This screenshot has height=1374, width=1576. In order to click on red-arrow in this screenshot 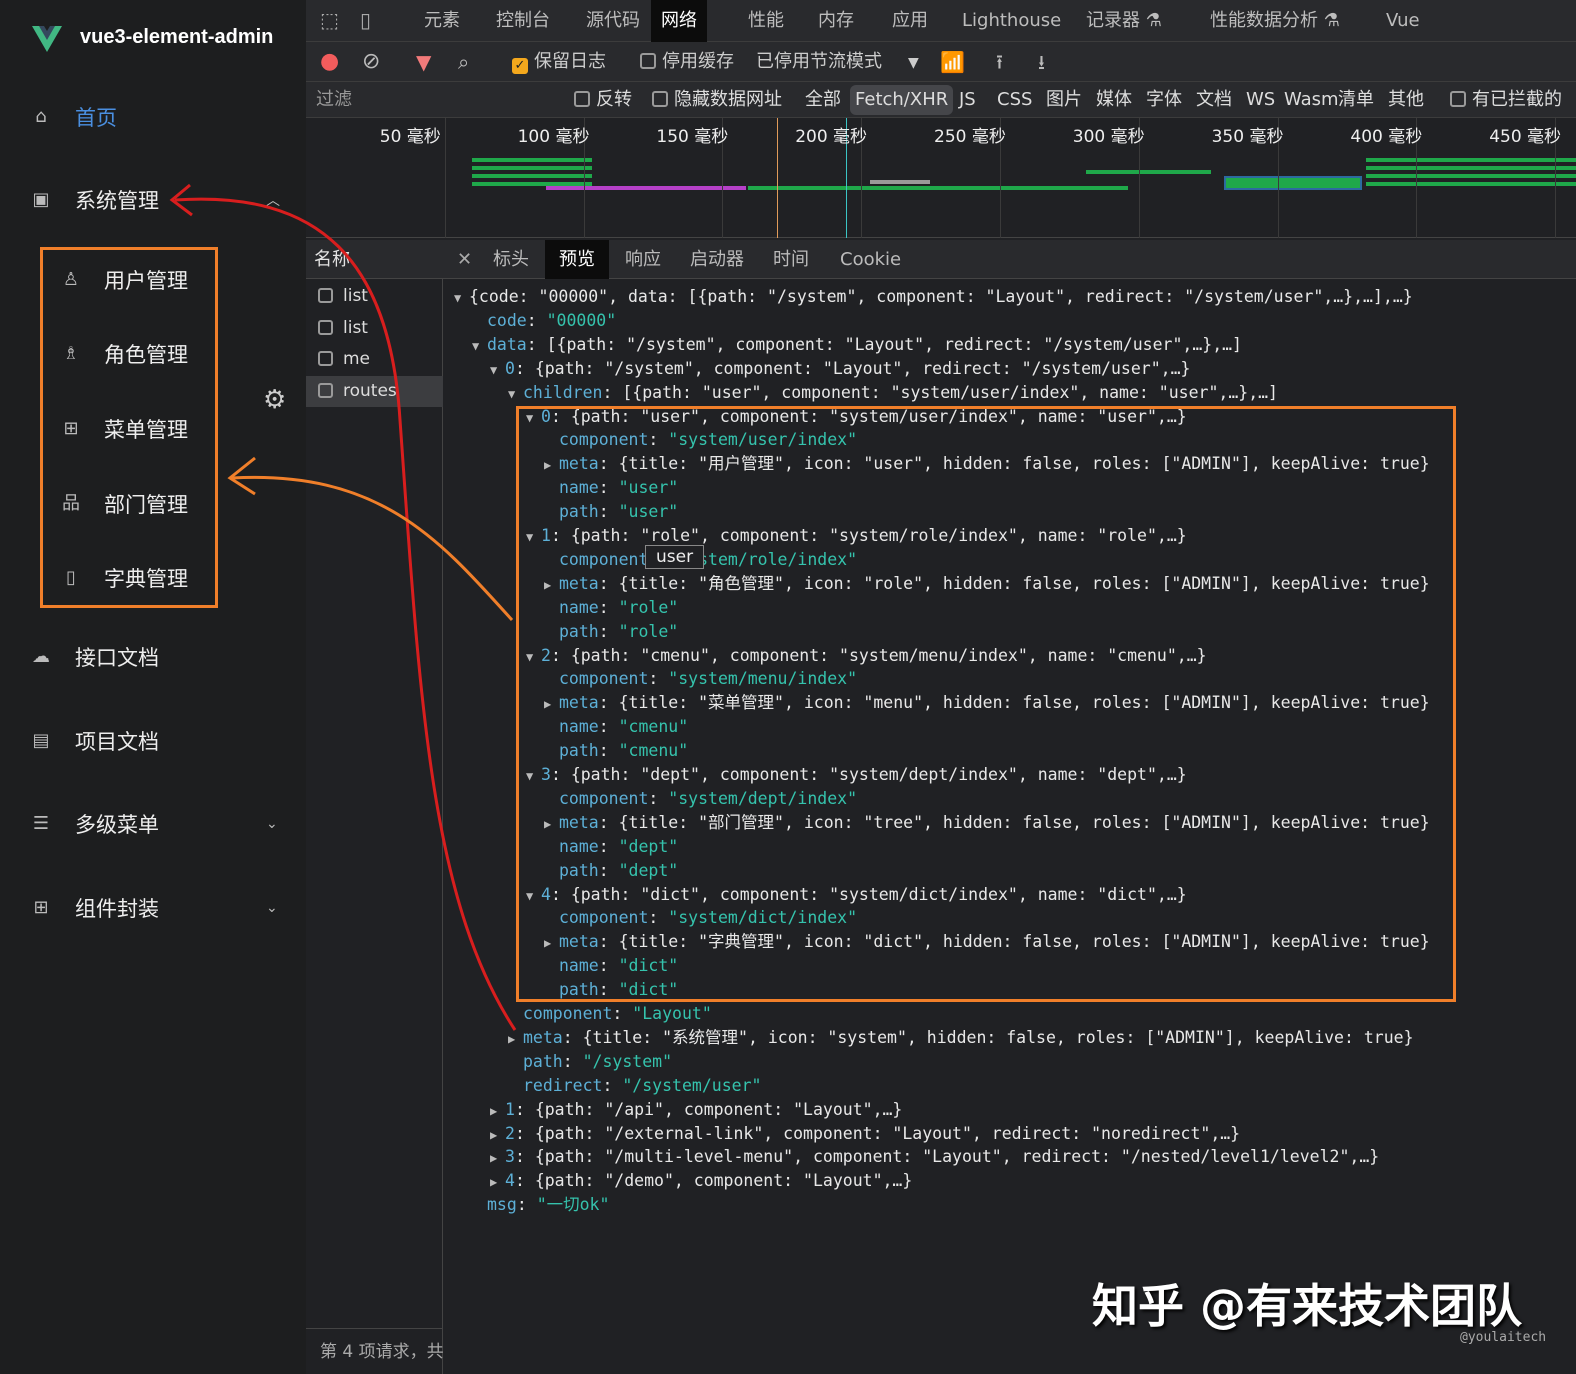, I will do `click(345, 614)`.